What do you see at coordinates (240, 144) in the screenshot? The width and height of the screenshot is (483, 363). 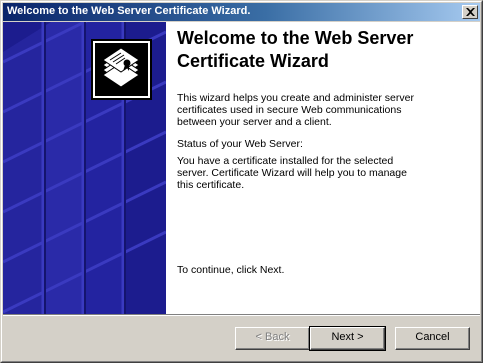 I see `status-label: Status of your Web Server:` at bounding box center [240, 144].